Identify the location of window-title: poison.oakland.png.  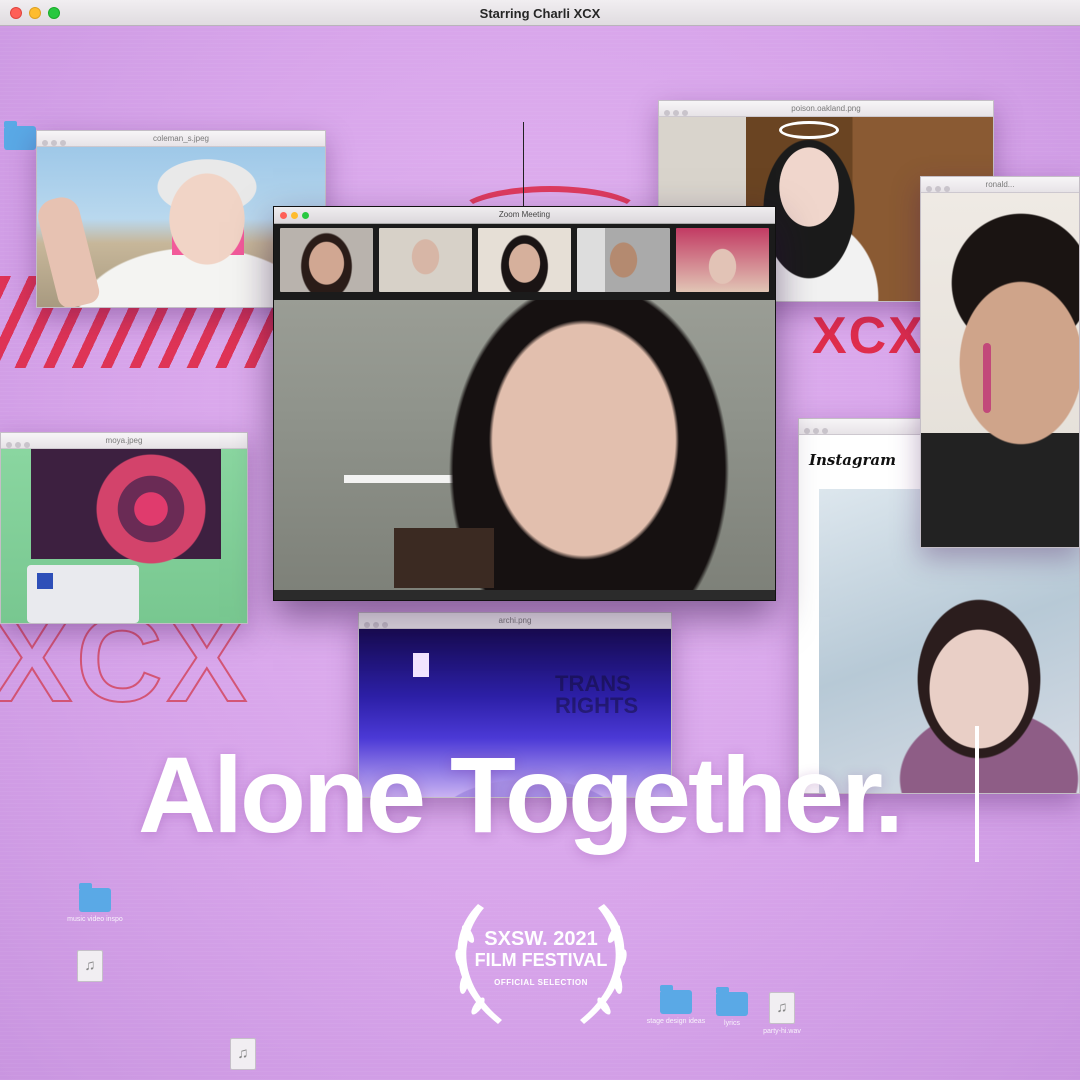
(826, 108).